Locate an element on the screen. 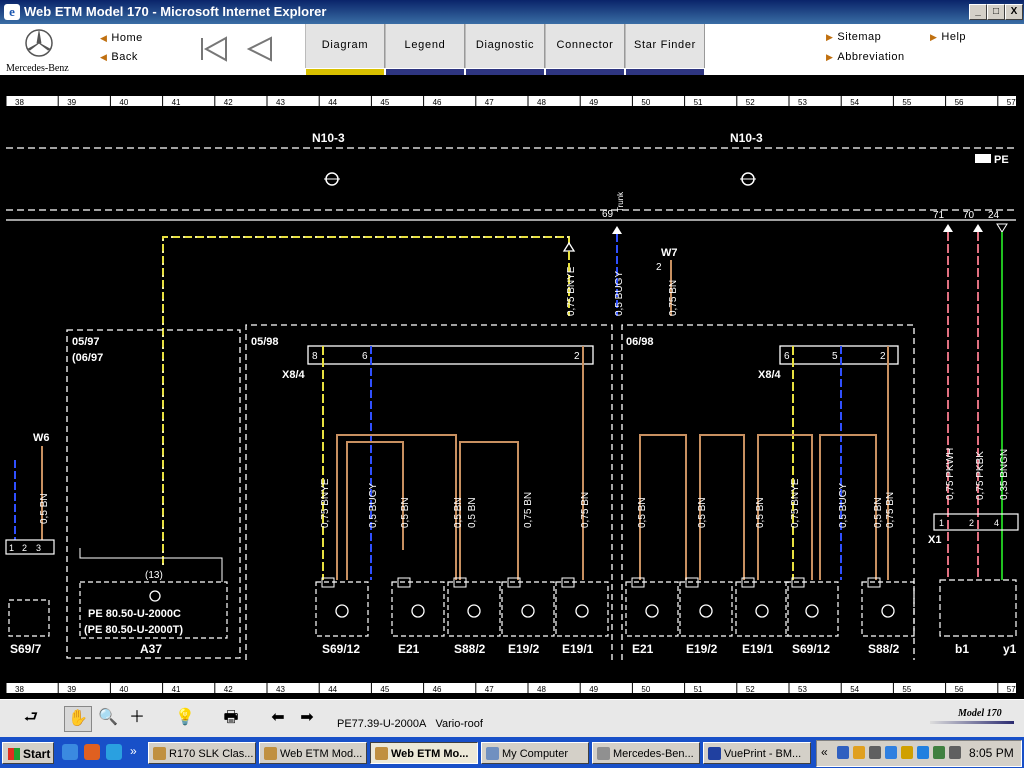 Image resolution: width=1024 pixels, height=768 pixels. network-icon is located at coordinates (891, 752).